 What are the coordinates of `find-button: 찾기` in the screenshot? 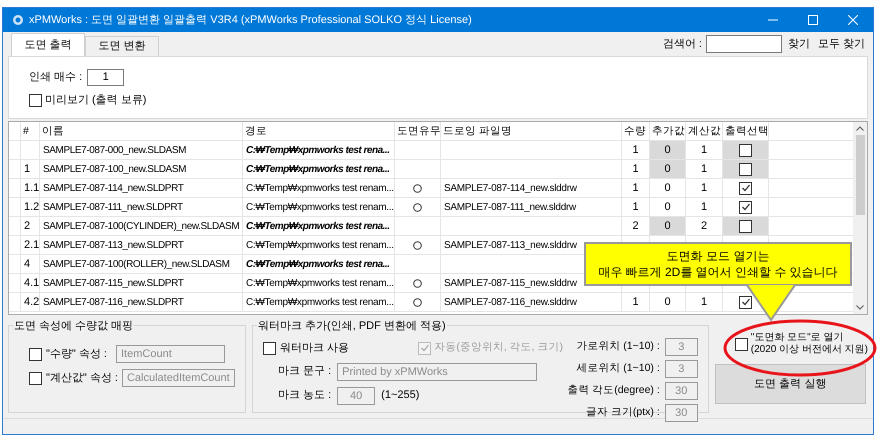 It's located at (799, 44).